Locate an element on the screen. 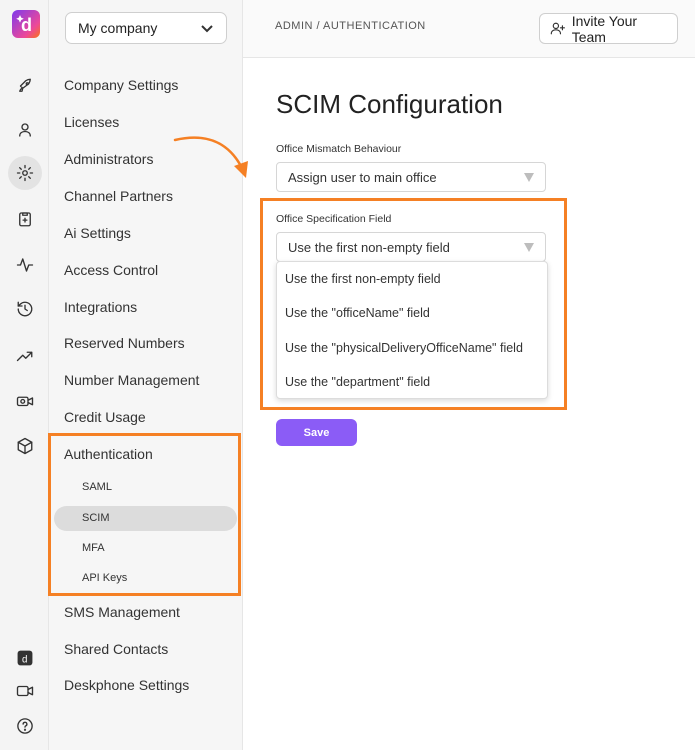  history-icon is located at coordinates (25, 309).